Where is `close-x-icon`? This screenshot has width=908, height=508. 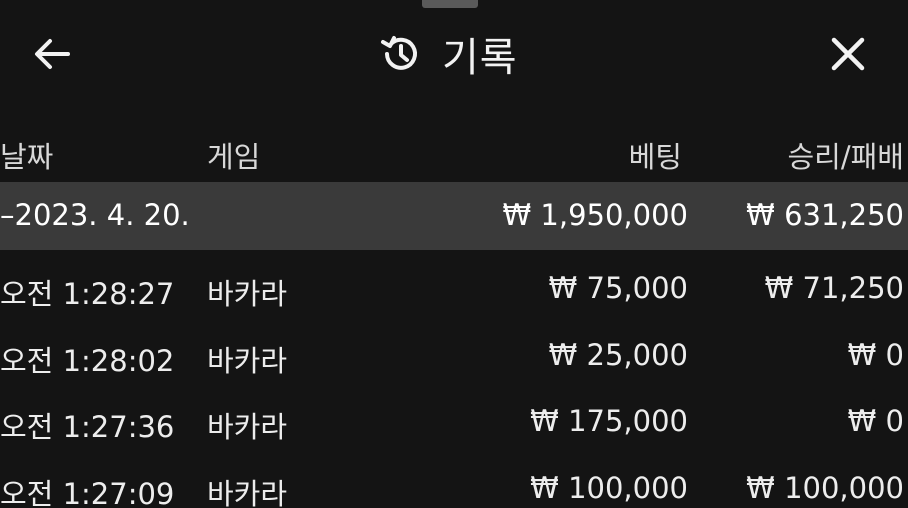 close-x-icon is located at coordinates (848, 54).